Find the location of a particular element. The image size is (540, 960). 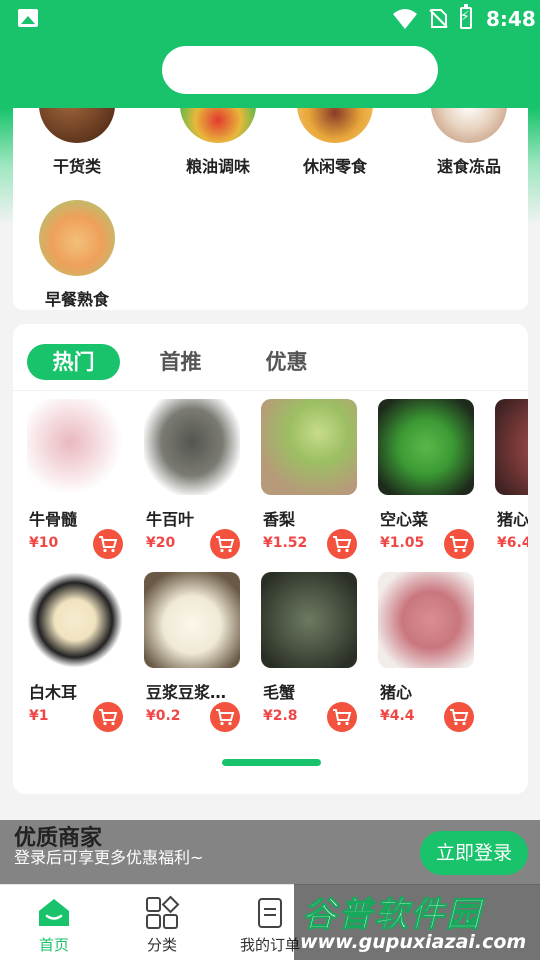

category-item-dried-goods: 干货类 is located at coordinates (77, 142).